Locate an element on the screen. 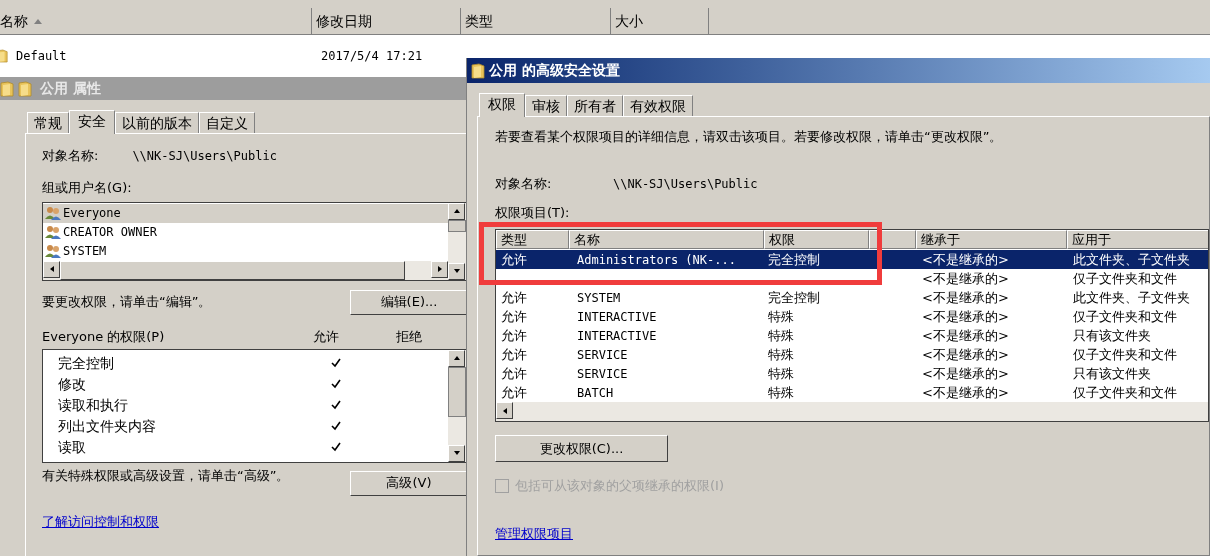  advanced-hint: 有关特殊权限或高级设置，请单击“高级”。 is located at coordinates (166, 476).